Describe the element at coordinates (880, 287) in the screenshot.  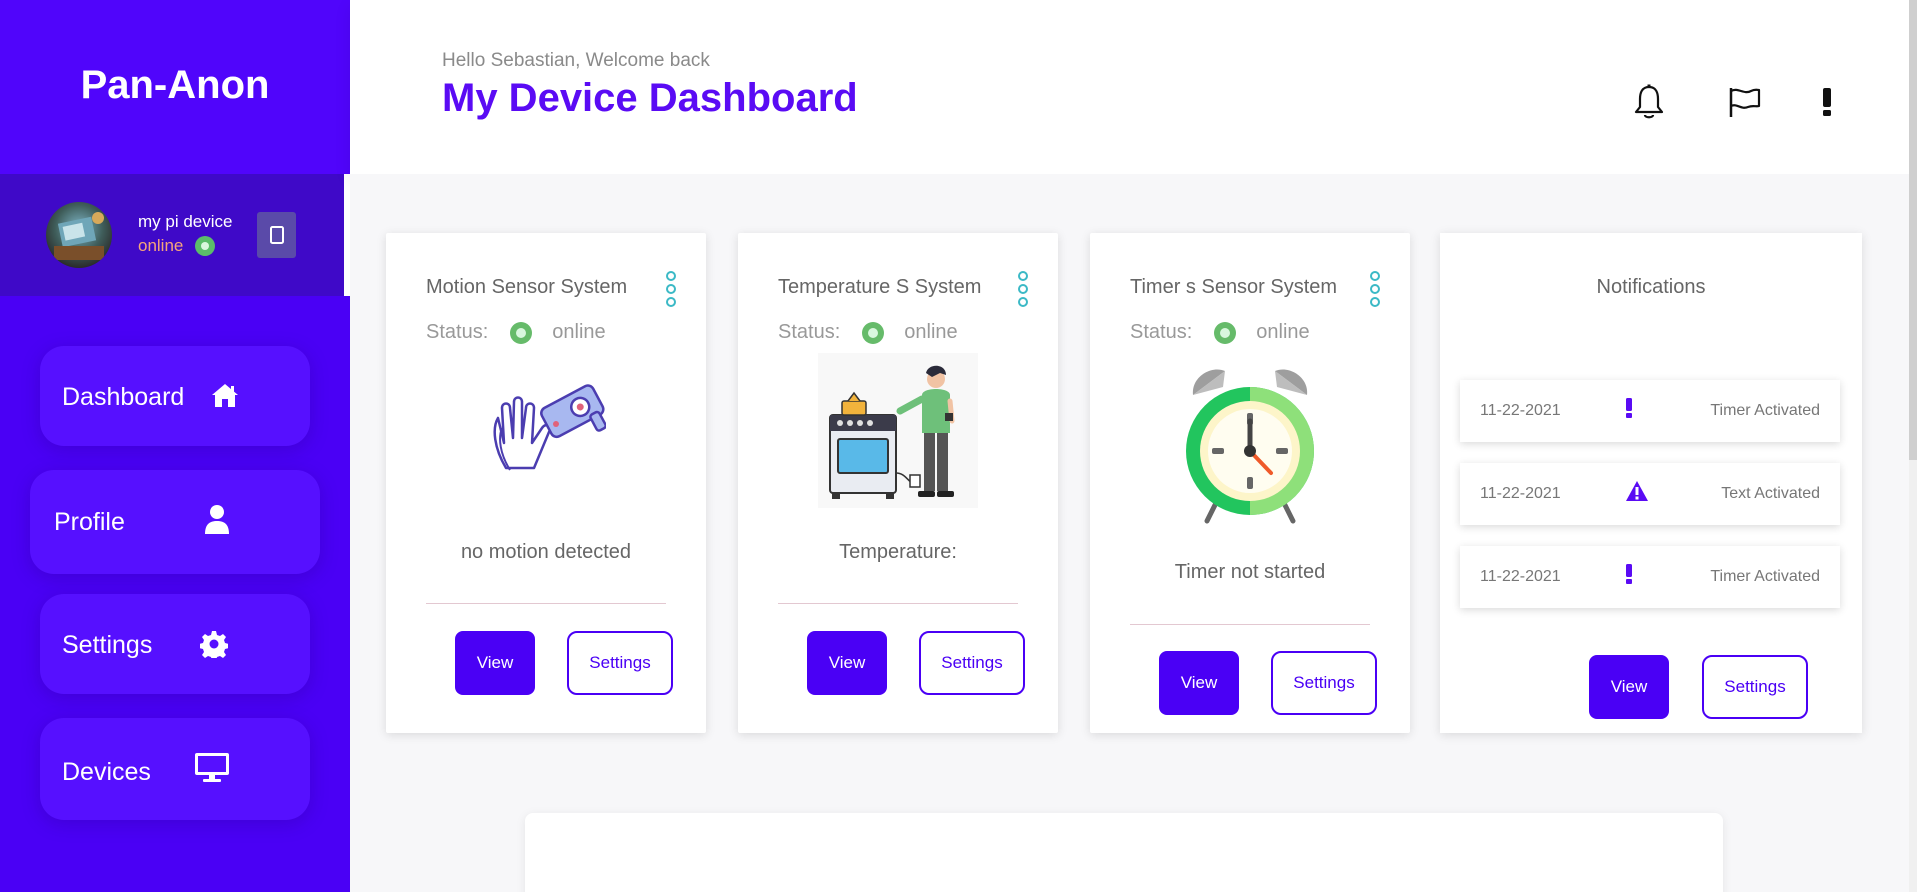
I see `card-title: Temperature S System` at that location.